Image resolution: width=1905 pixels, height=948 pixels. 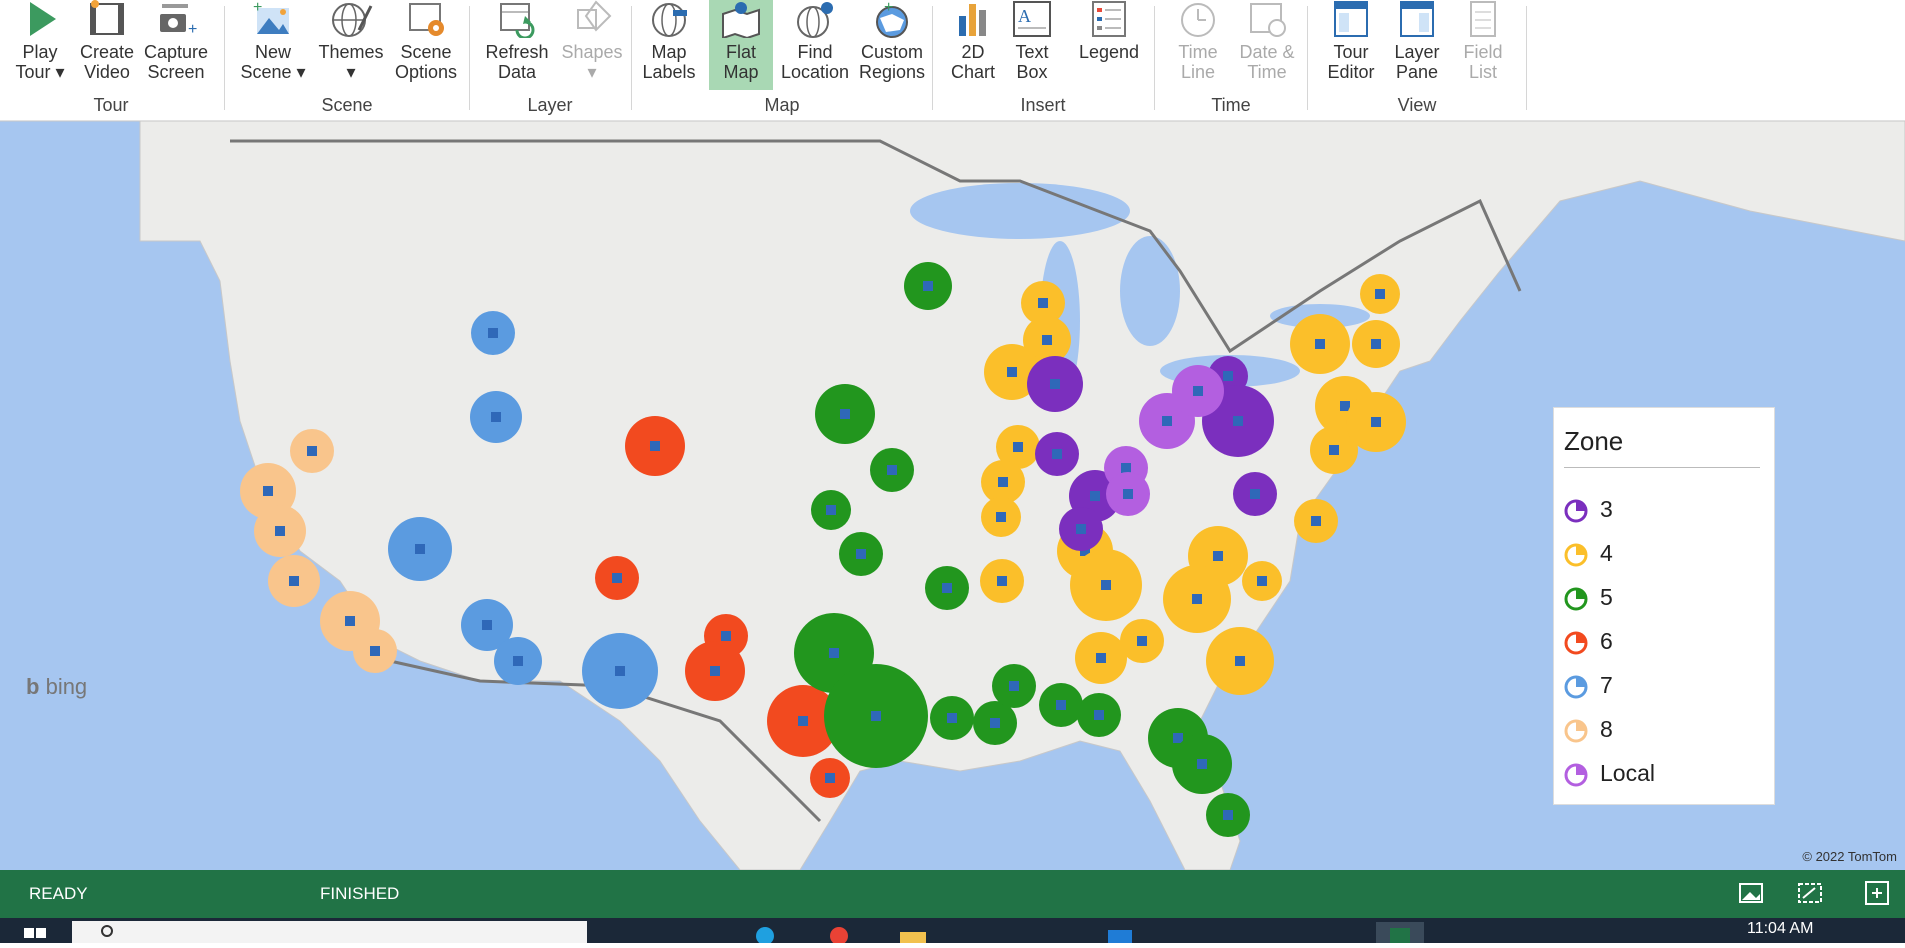 What do you see at coordinates (1588, 509) in the screenshot?
I see `legend-item-3: 3` at bounding box center [1588, 509].